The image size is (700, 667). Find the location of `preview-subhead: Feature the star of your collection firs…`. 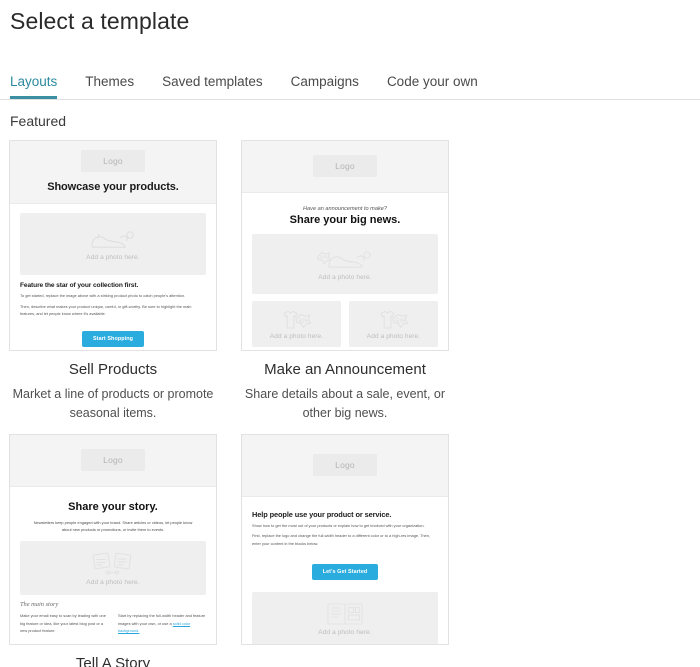

preview-subhead: Feature the star of your collection firs… is located at coordinates (79, 285).